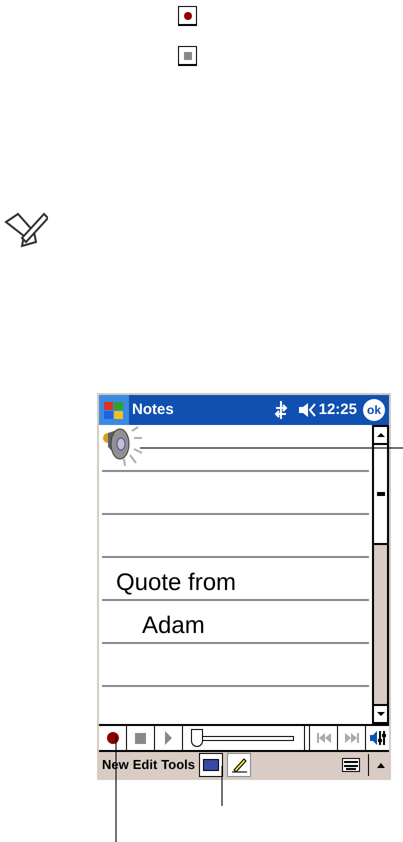  What do you see at coordinates (176, 583) in the screenshot?
I see `handwritten-text: Quote from` at bounding box center [176, 583].